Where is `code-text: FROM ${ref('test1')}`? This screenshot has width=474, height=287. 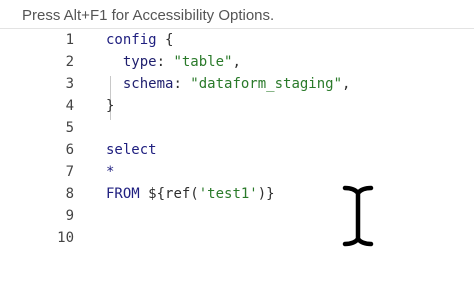 code-text: FROM ${ref('test1')} is located at coordinates (190, 194).